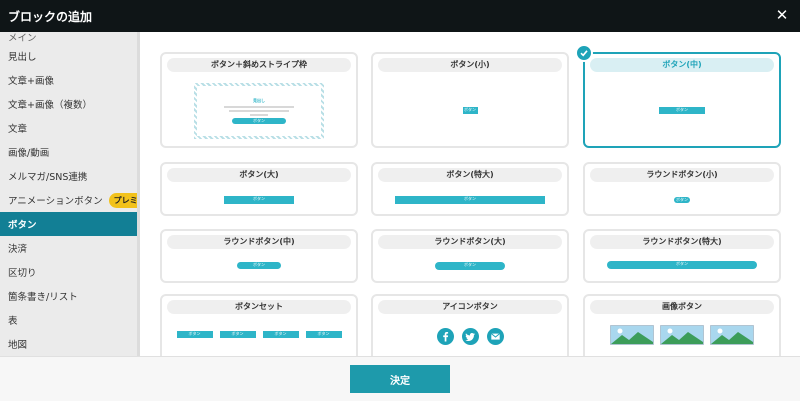  What do you see at coordinates (70, 224) in the screenshot?
I see `sidebar-item-button: ボタン` at bounding box center [70, 224].